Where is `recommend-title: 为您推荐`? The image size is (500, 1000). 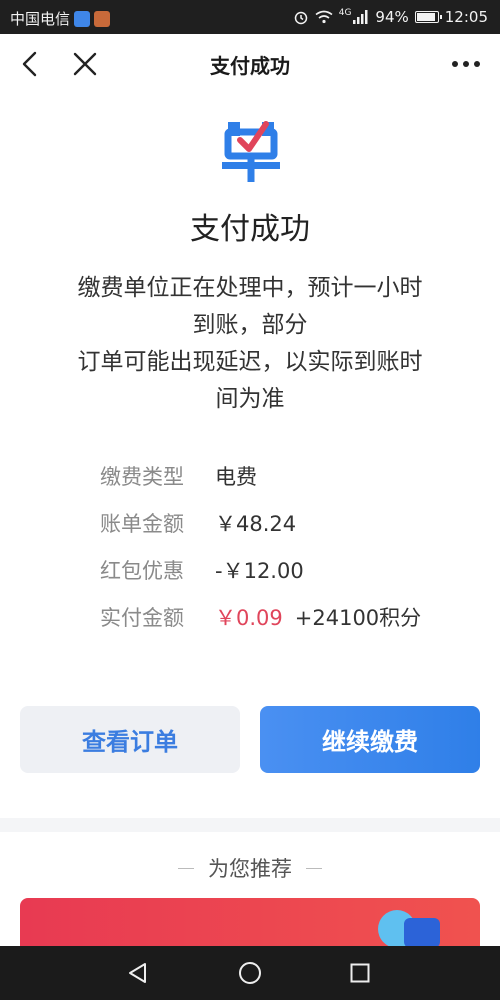
recommend-title: 为您推荐 is located at coordinates (250, 869).